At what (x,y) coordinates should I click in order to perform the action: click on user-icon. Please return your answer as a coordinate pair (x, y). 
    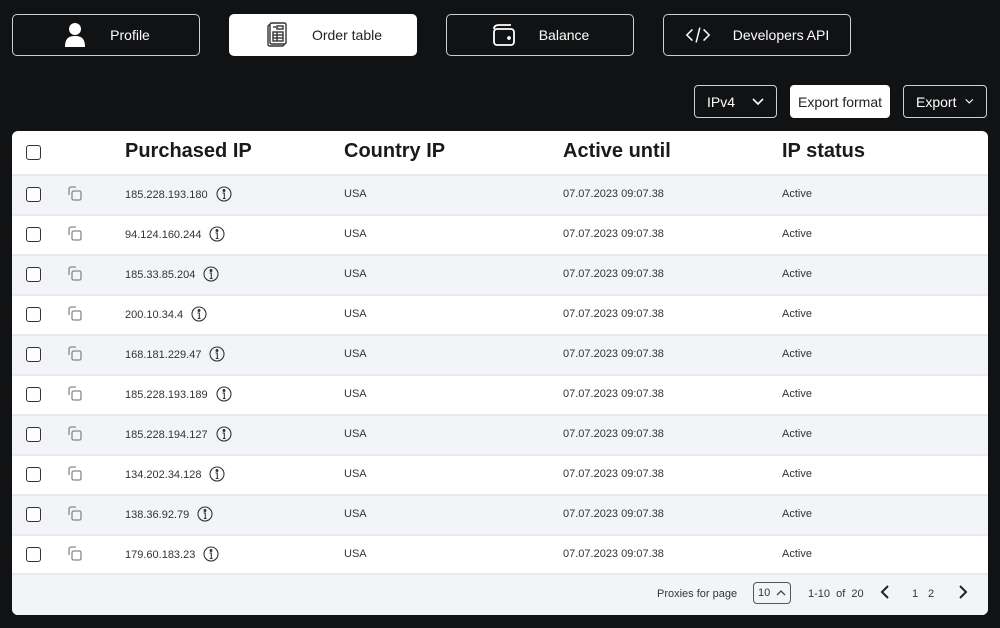
    Looking at the image, I should click on (75, 35).